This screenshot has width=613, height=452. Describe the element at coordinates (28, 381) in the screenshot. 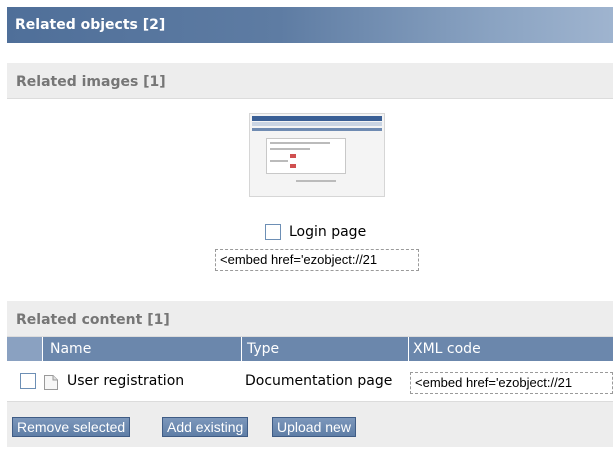

I see `row-checkbox` at that location.